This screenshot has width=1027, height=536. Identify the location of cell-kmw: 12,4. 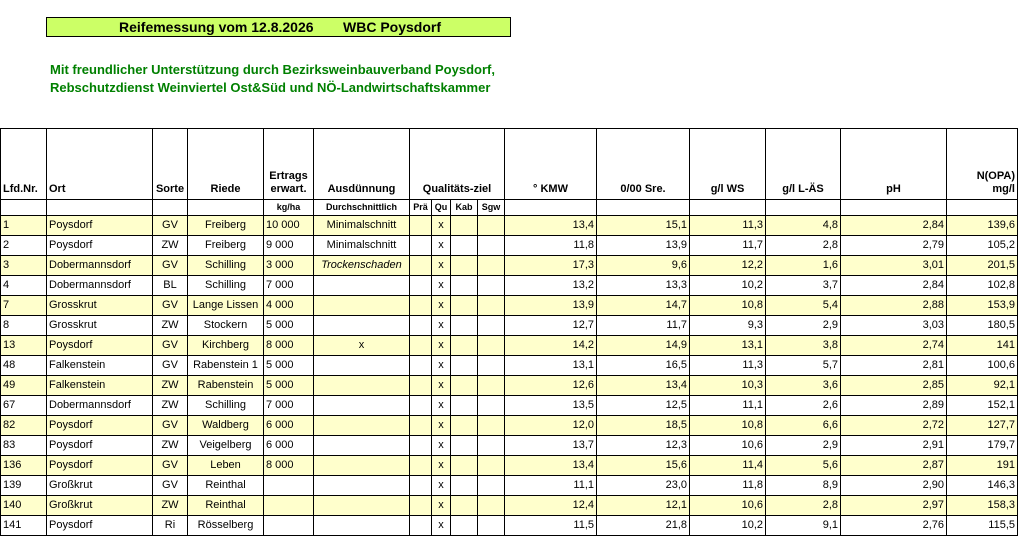
(550, 505).